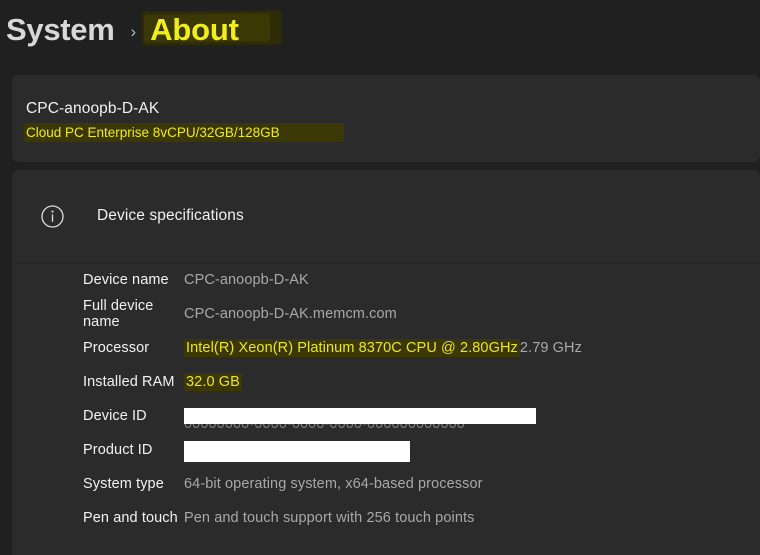  I want to click on spec-label: Installed RAM, so click(129, 382).